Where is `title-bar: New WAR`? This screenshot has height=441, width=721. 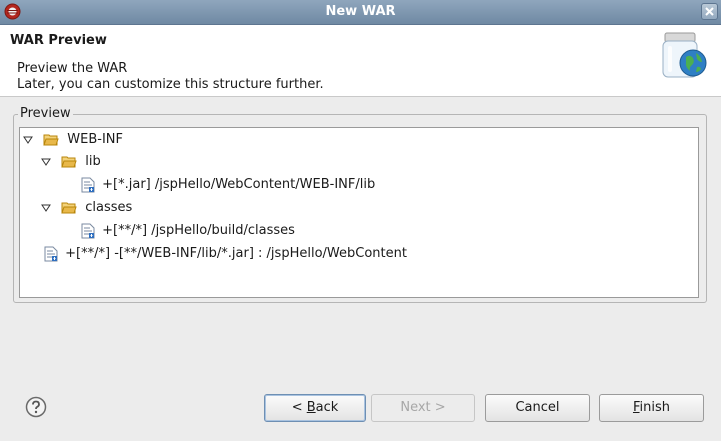
title-bar: New WAR is located at coordinates (360, 12).